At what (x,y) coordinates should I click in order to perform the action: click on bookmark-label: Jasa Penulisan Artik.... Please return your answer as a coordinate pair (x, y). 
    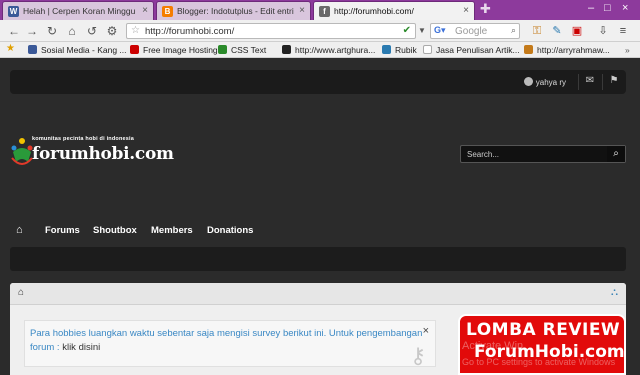
    Looking at the image, I should click on (478, 50).